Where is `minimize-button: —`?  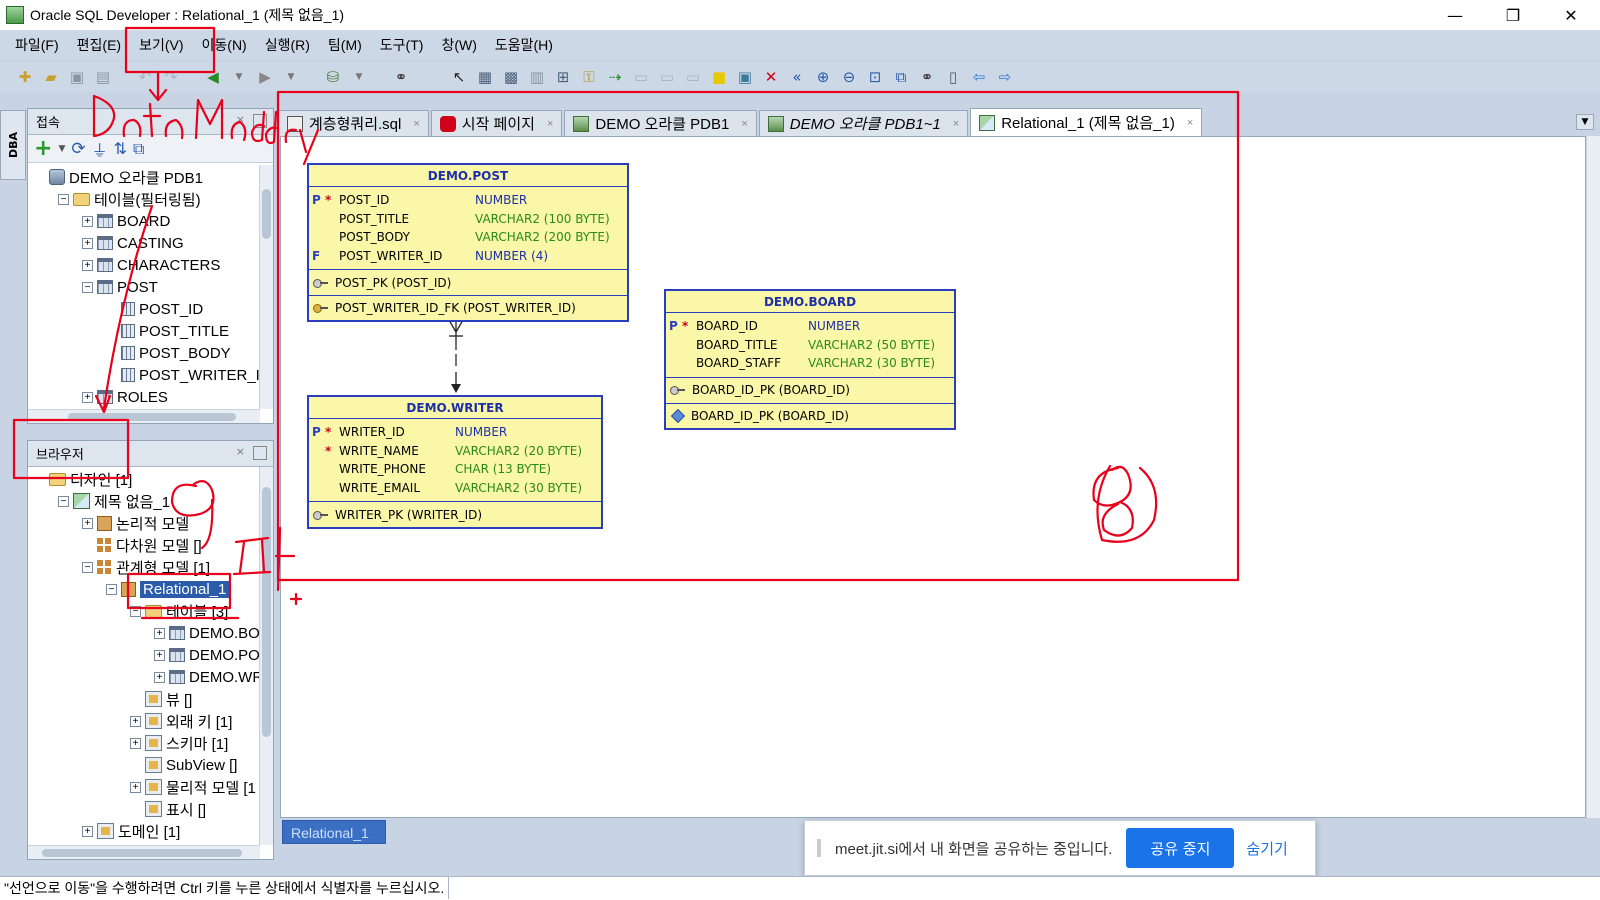
minimize-button: — is located at coordinates (1455, 15).